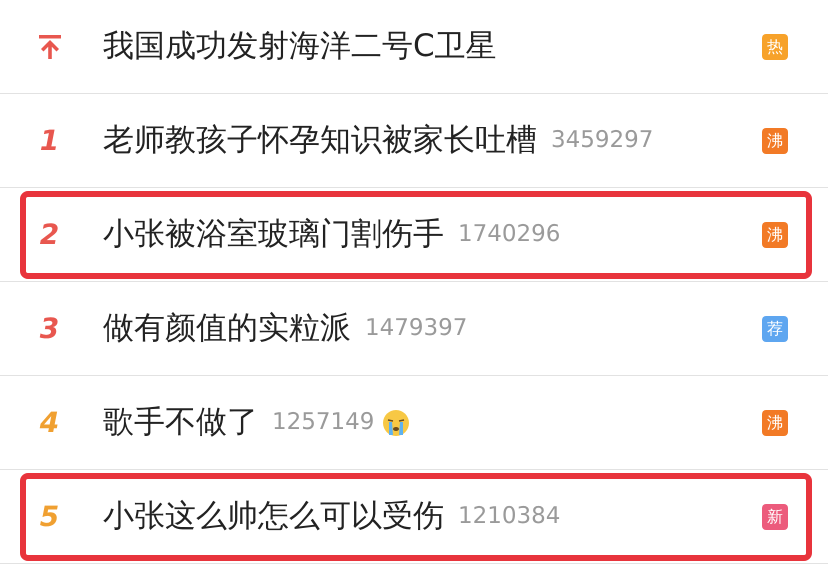 This screenshot has width=828, height=565. I want to click on topic-title: 小张被浴室玻璃门割伤手, so click(273, 234).